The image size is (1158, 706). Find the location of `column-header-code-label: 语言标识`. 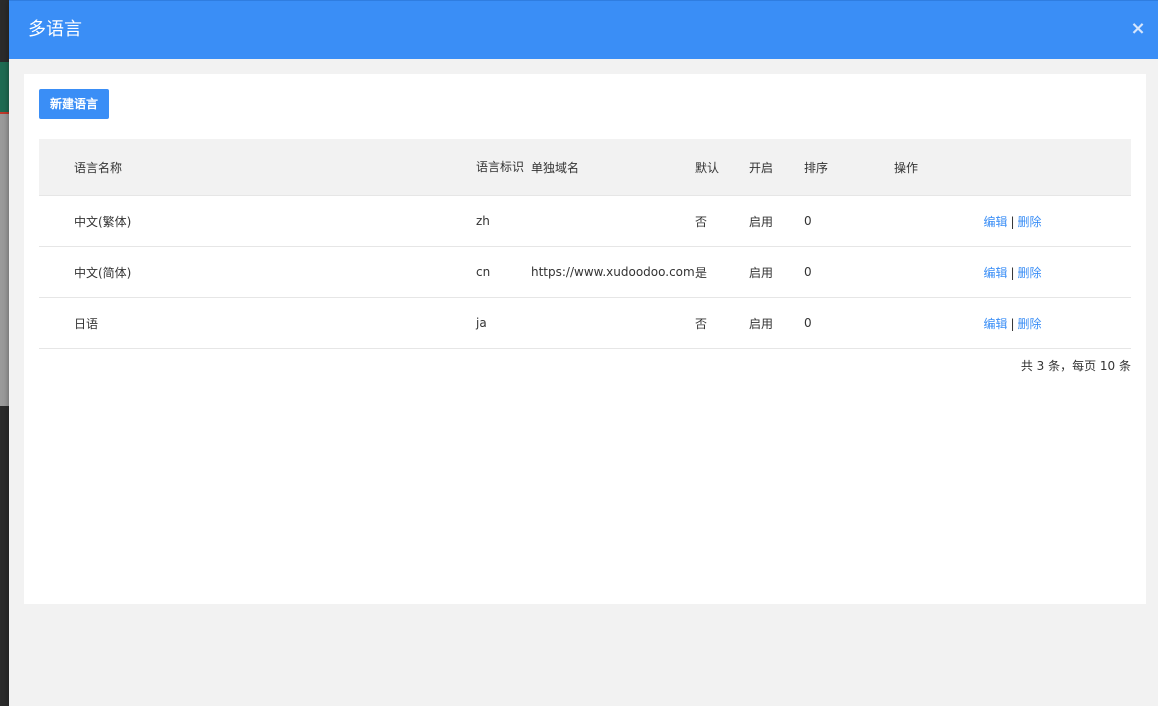

column-header-code-label: 语言标识 is located at coordinates (500, 167).